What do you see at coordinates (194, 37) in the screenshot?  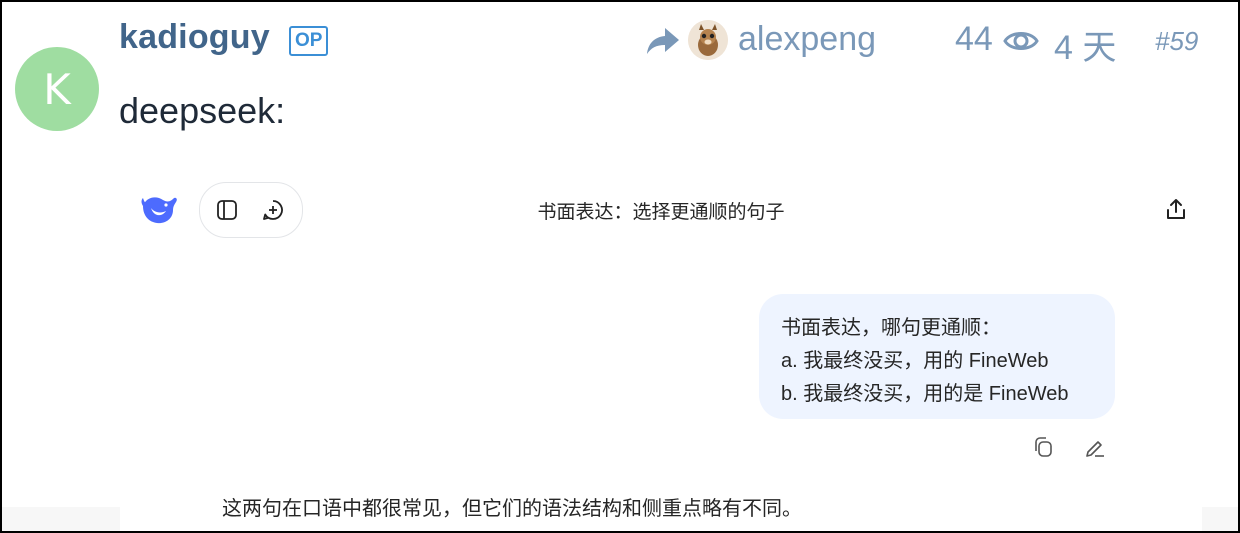 I see `post-username: kadioguy` at bounding box center [194, 37].